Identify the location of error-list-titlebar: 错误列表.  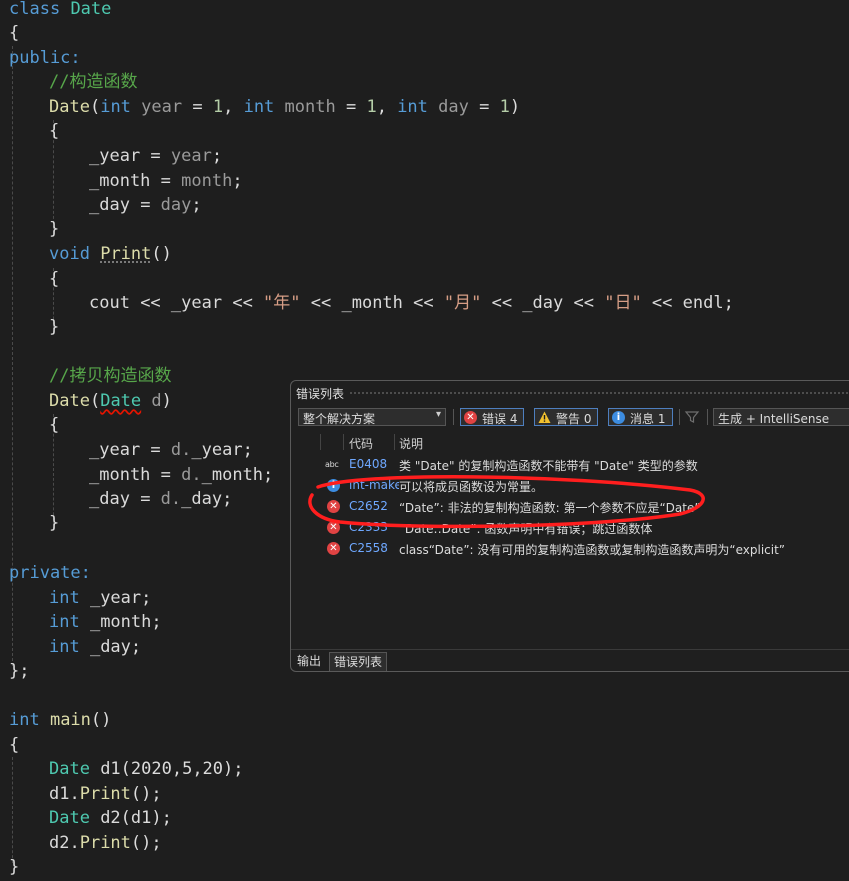
(570, 392).